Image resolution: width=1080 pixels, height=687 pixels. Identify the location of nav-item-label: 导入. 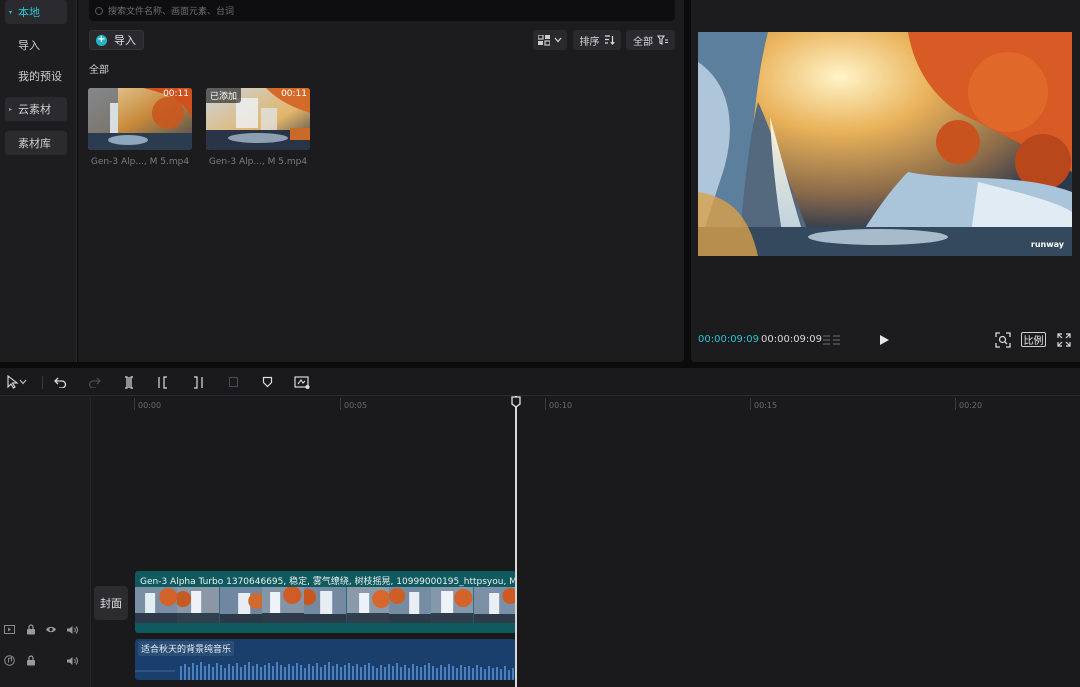
(29, 45).